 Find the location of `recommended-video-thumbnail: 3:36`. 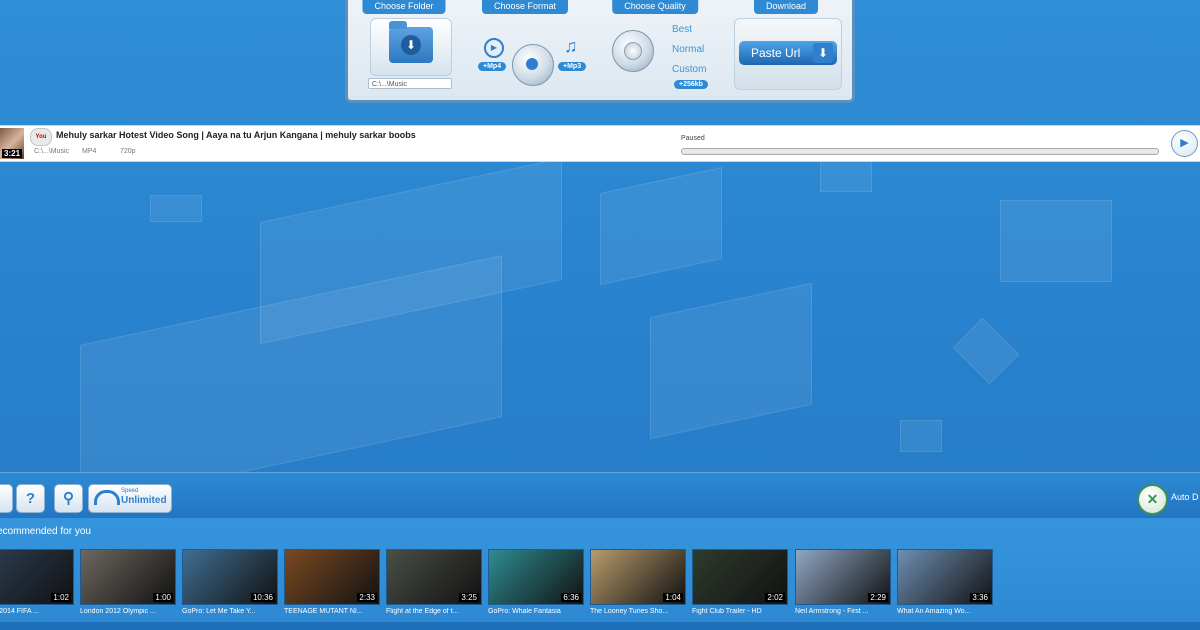

recommended-video-thumbnail: 3:36 is located at coordinates (945, 577).